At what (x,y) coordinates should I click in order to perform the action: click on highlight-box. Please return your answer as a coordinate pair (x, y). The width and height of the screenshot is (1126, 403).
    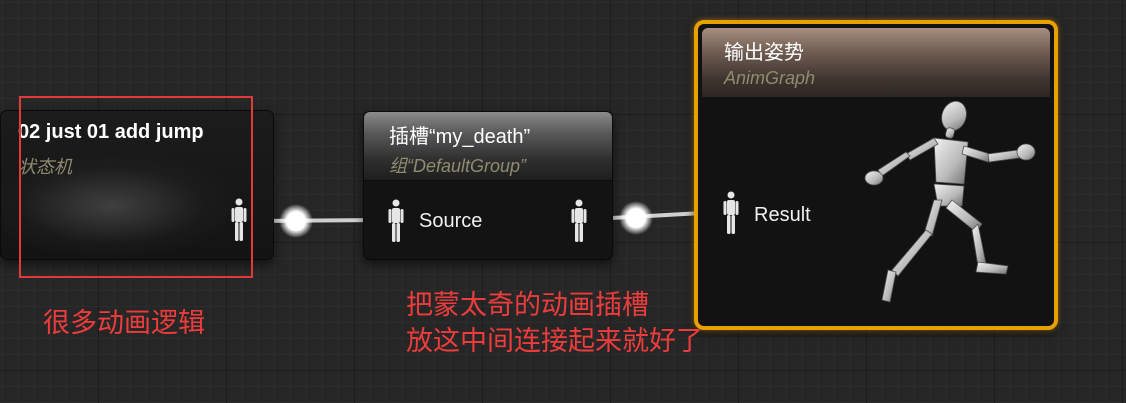
    Looking at the image, I should click on (136, 187).